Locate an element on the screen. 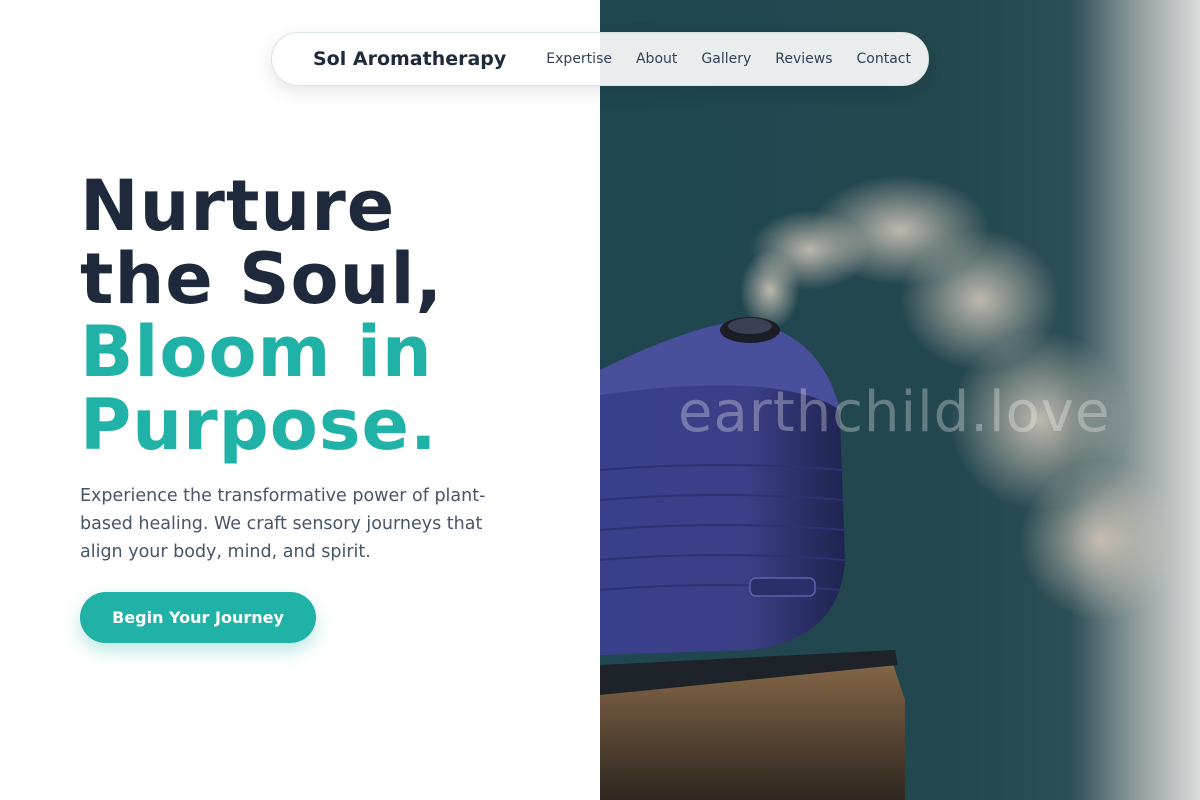  nav-link-gallery: Gallery is located at coordinates (726, 59).